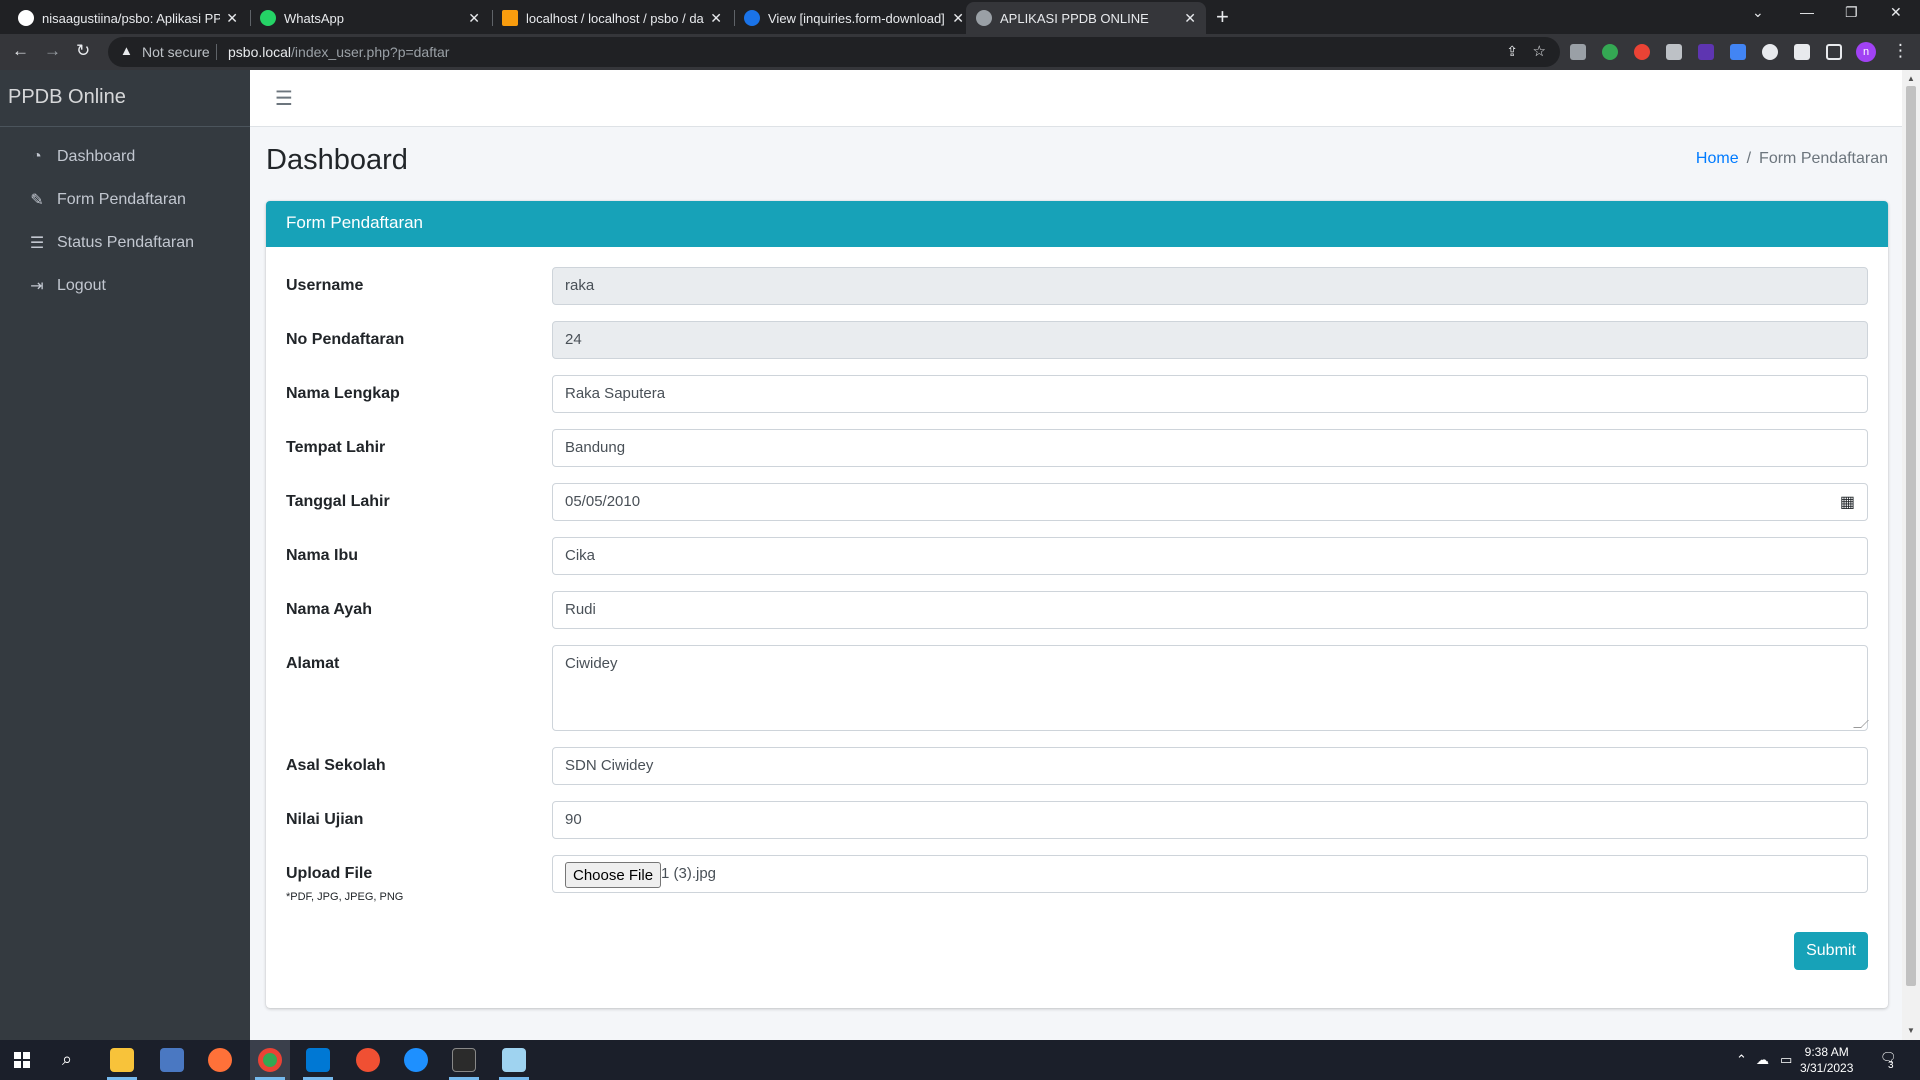  What do you see at coordinates (370, 52) in the screenshot?
I see `url-path: /index_user.php?p=daftar` at bounding box center [370, 52].